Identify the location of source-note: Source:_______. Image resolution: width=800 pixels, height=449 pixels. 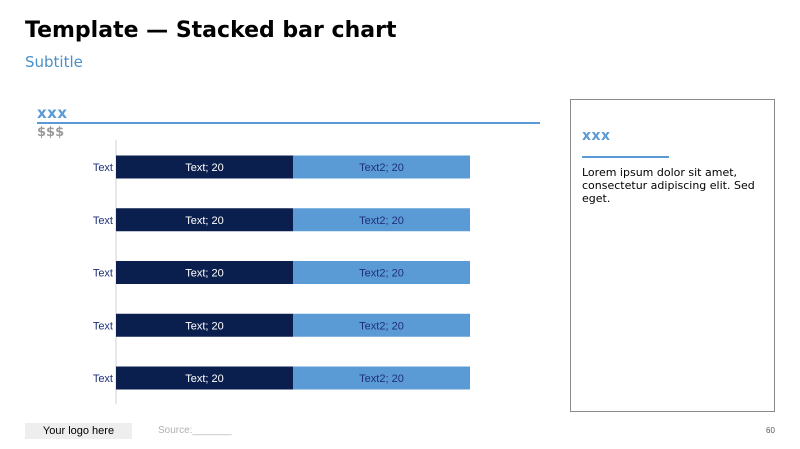
(195, 430).